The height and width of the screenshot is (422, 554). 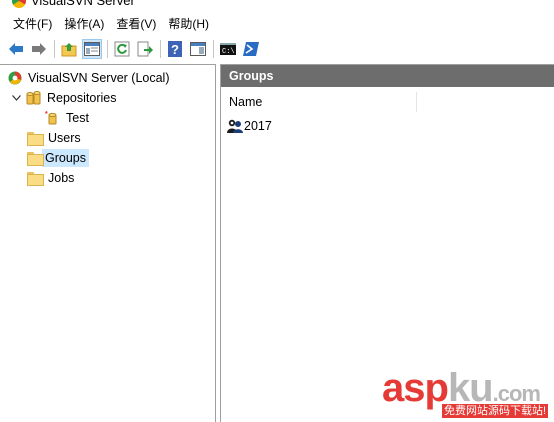 What do you see at coordinates (387, 76) in the screenshot?
I see `pane-header-title: Groups` at bounding box center [387, 76].